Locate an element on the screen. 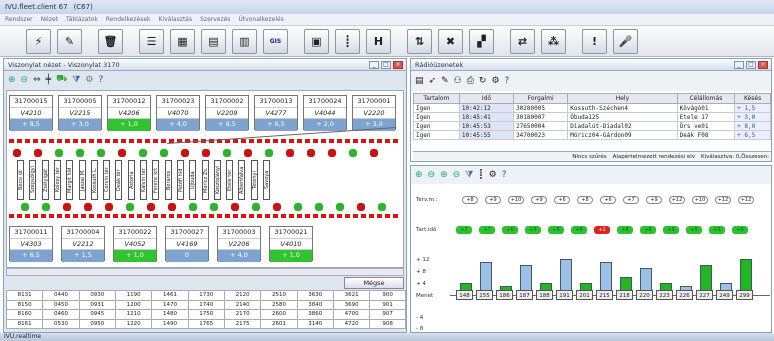  grid-cell: 900 is located at coordinates (387, 295).